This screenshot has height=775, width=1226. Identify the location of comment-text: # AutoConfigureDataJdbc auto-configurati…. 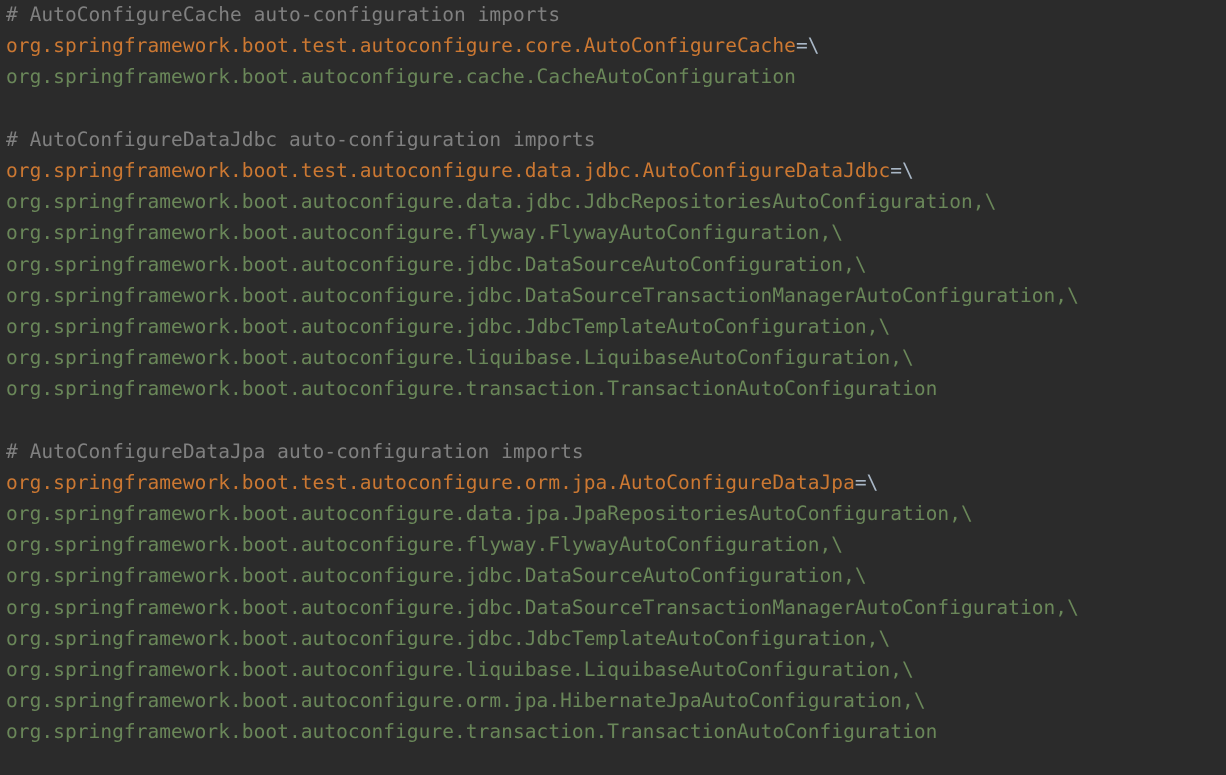
(301, 139).